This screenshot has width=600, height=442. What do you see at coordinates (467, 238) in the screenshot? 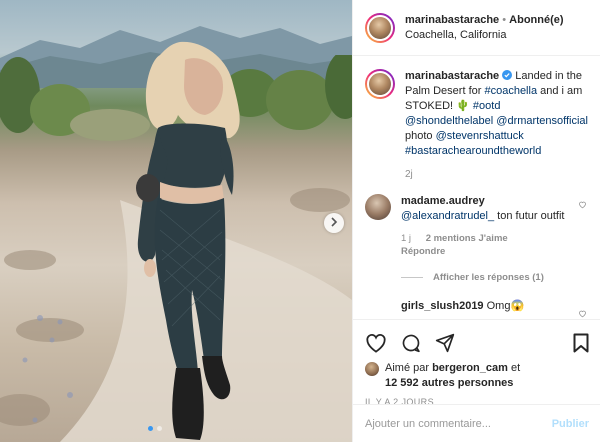
I see `comment-likes: 2 mentions J'aime` at bounding box center [467, 238].